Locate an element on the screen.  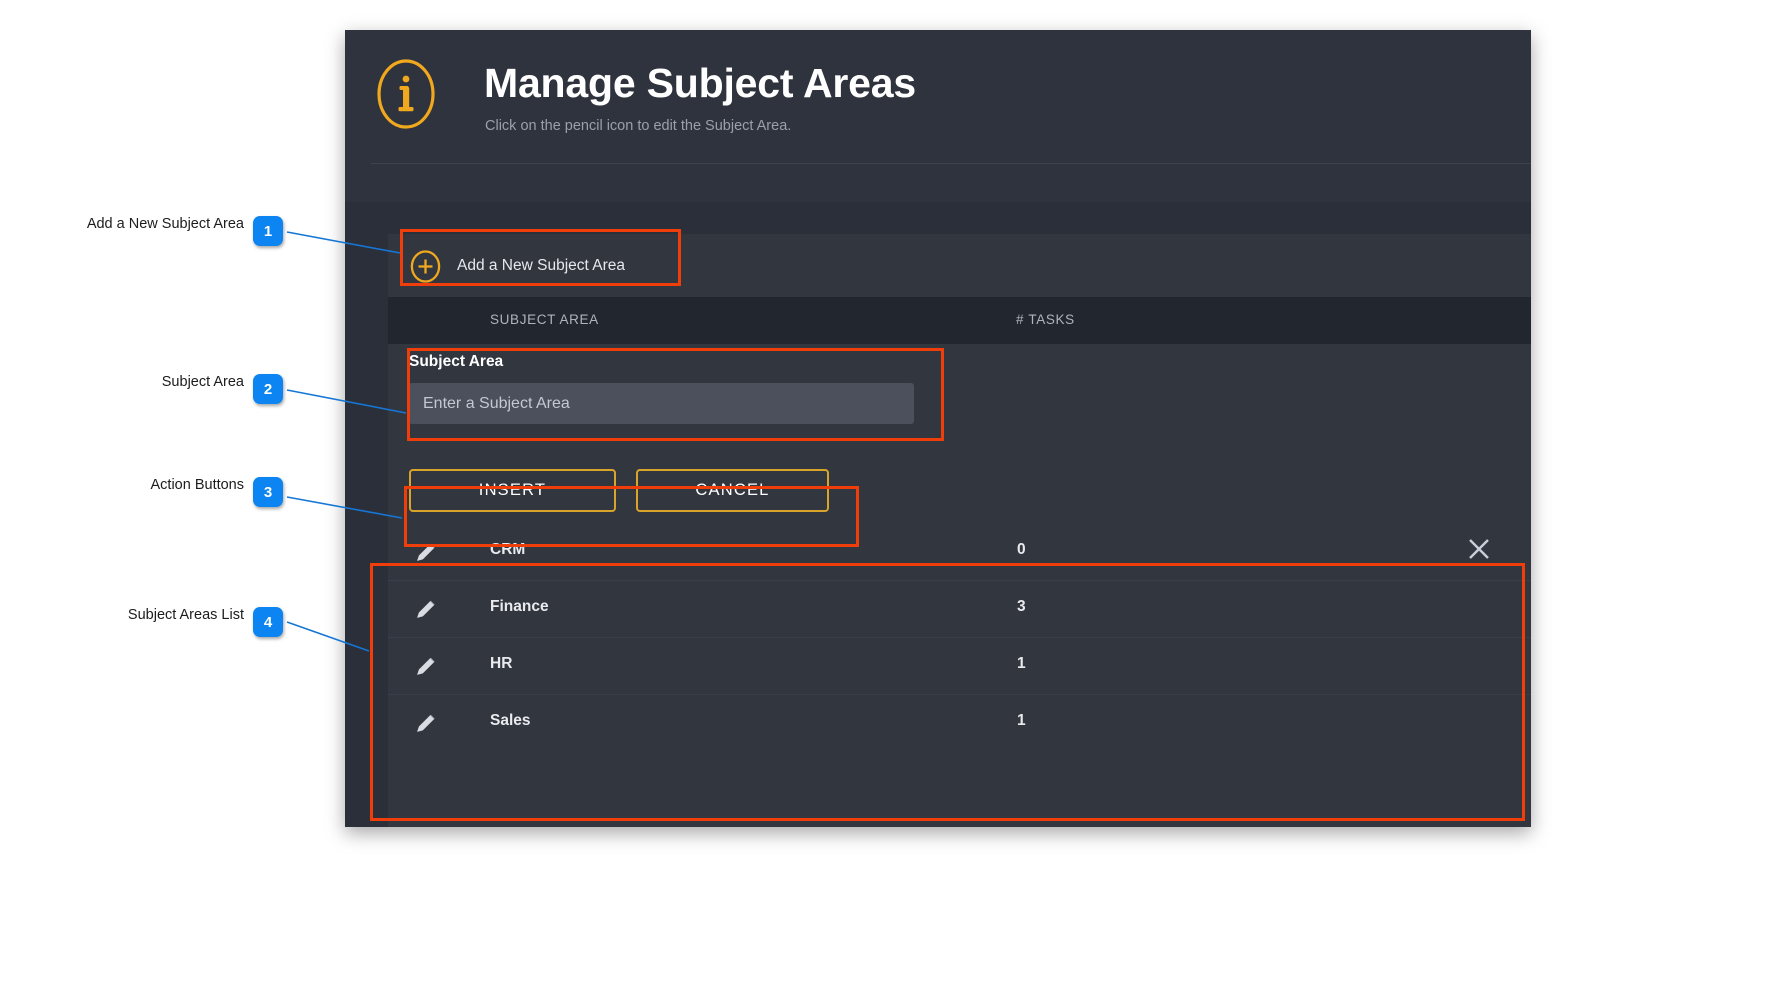
annotation-badge-4: 4 is located at coordinates (268, 622).